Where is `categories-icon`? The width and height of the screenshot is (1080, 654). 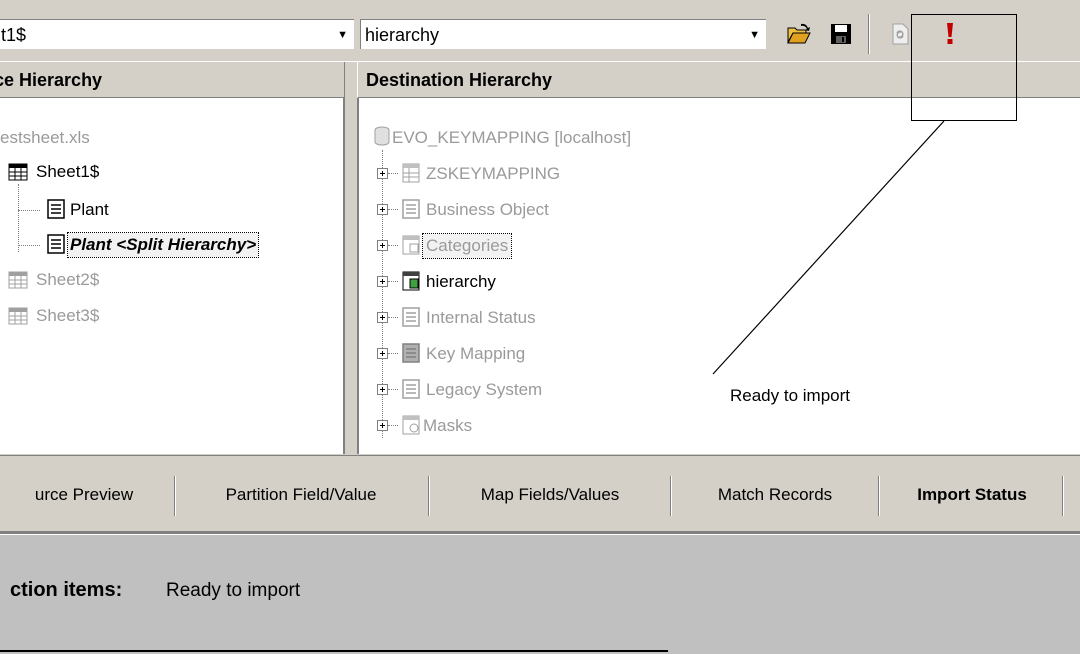
categories-icon is located at coordinates (411, 245).